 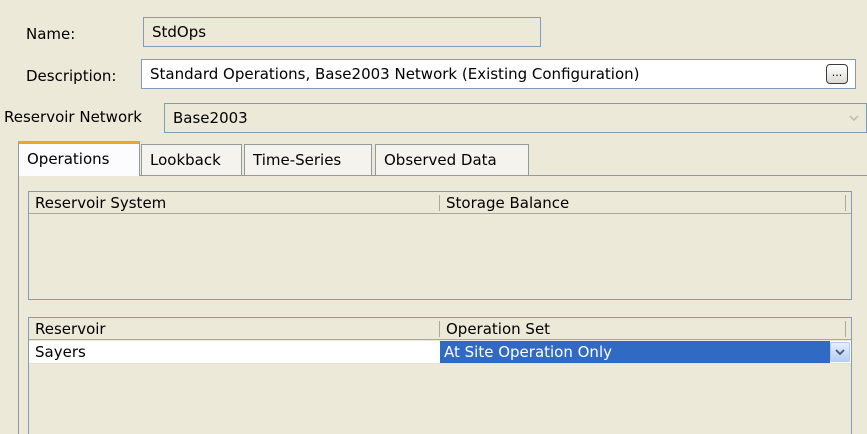 I want to click on network-combobox: Base2003, so click(x=515, y=118).